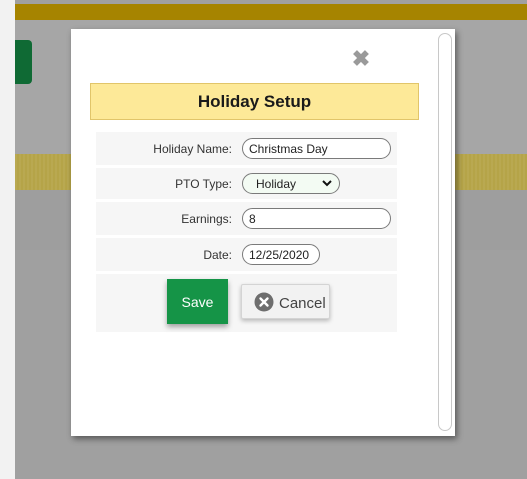 The width and height of the screenshot is (527, 479). I want to click on dialog-title-bar: Holiday Setup, so click(254, 101).